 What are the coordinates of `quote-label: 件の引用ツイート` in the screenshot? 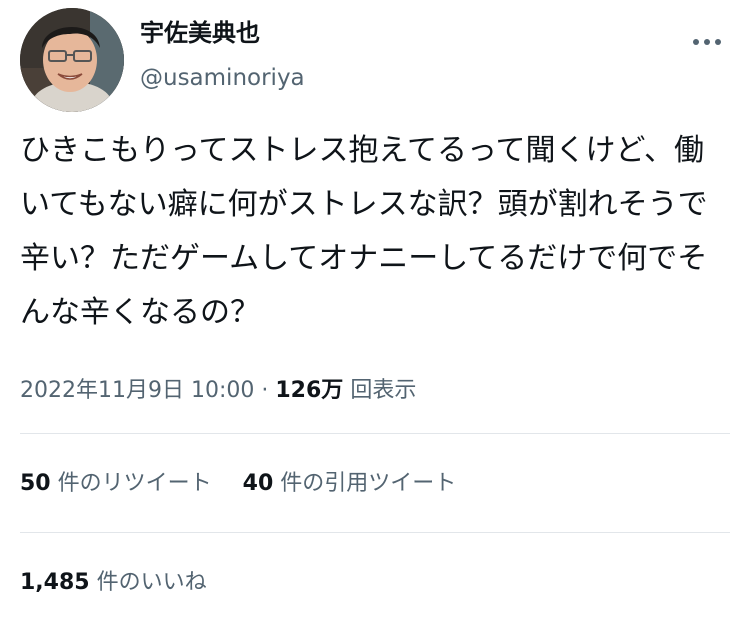 It's located at (368, 483).